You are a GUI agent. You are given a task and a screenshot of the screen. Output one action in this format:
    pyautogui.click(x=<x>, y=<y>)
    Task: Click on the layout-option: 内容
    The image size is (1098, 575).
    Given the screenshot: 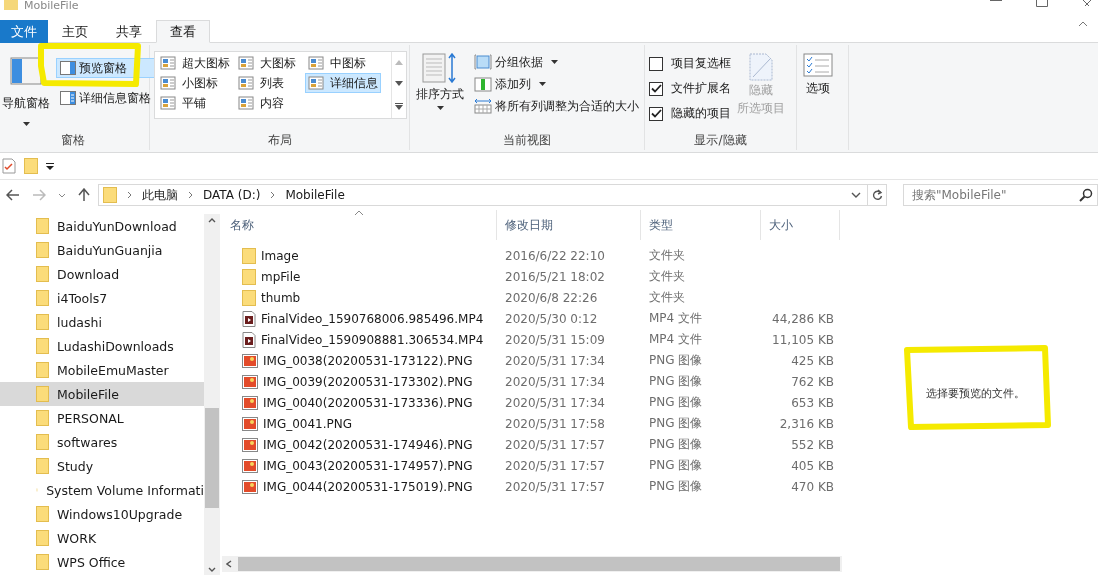 What is the action you would take?
    pyautogui.click(x=261, y=103)
    